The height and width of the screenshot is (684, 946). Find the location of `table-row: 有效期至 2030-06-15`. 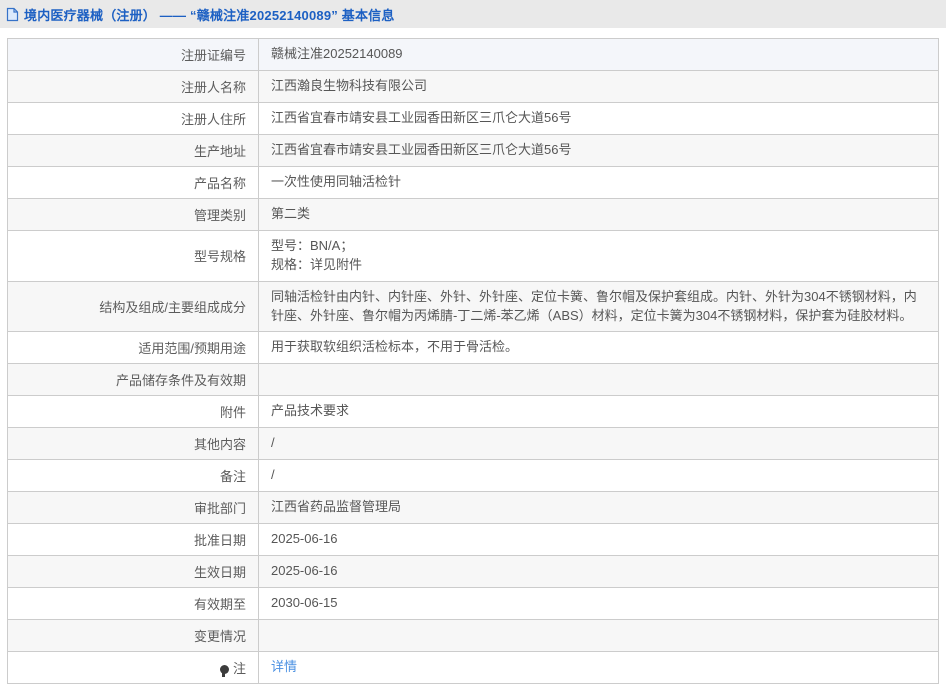

table-row: 有效期至 2030-06-15 is located at coordinates (473, 604).